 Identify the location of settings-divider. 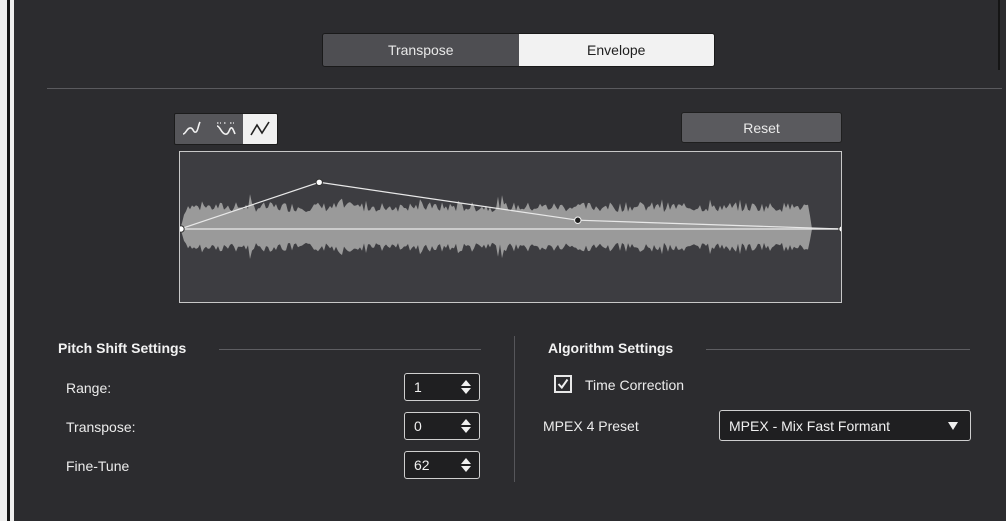
(514, 409).